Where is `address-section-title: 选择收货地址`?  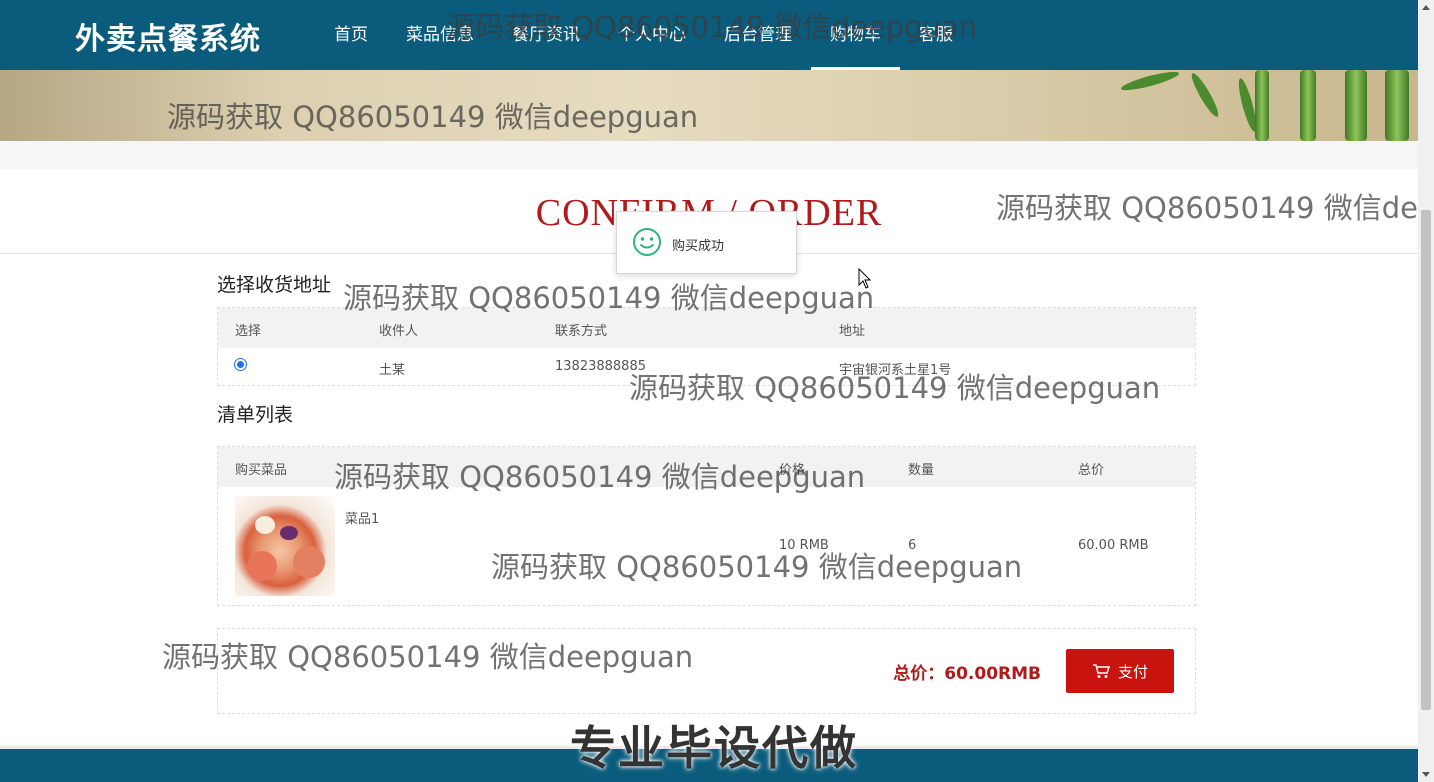
address-section-title: 选择收货地址 is located at coordinates (274, 285).